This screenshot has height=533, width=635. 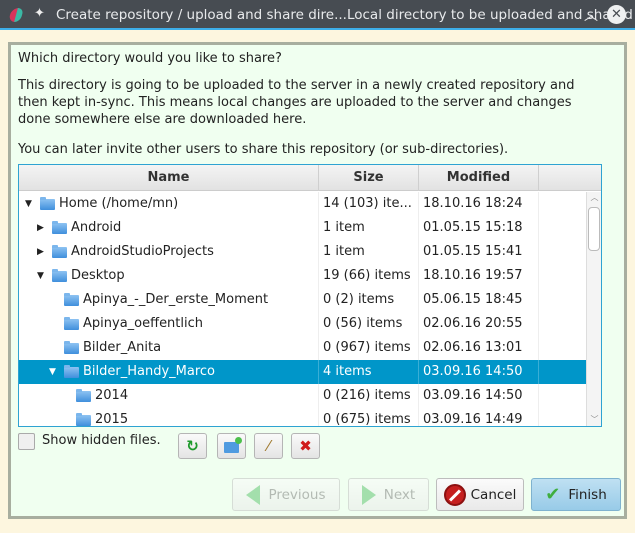 I want to click on rename-button: ⁄, so click(x=268, y=446).